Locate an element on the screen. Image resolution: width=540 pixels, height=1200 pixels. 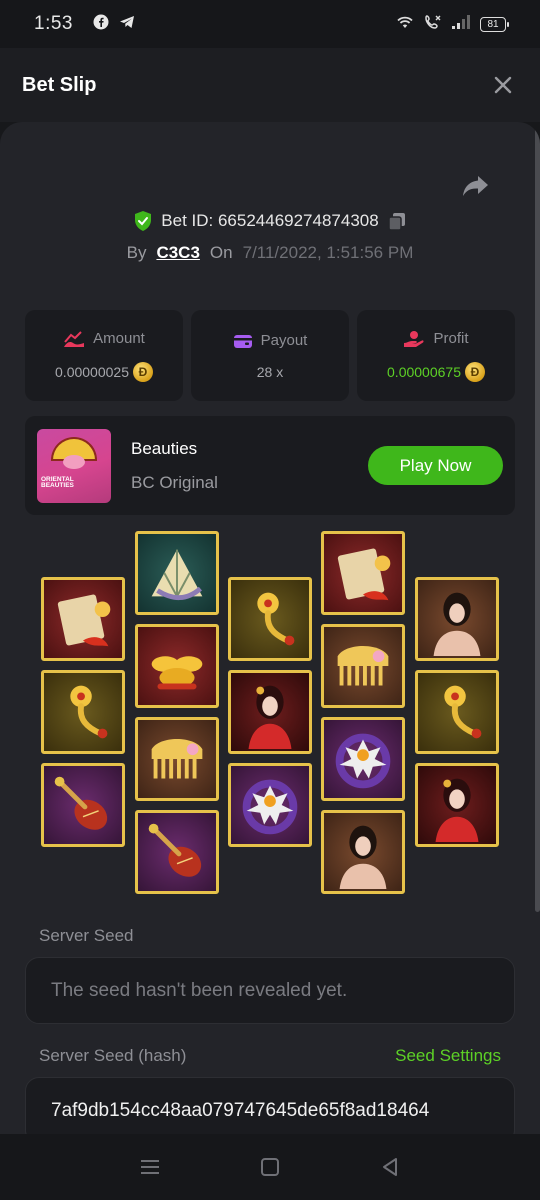
amount-label: Amount is located at coordinates (119, 338).